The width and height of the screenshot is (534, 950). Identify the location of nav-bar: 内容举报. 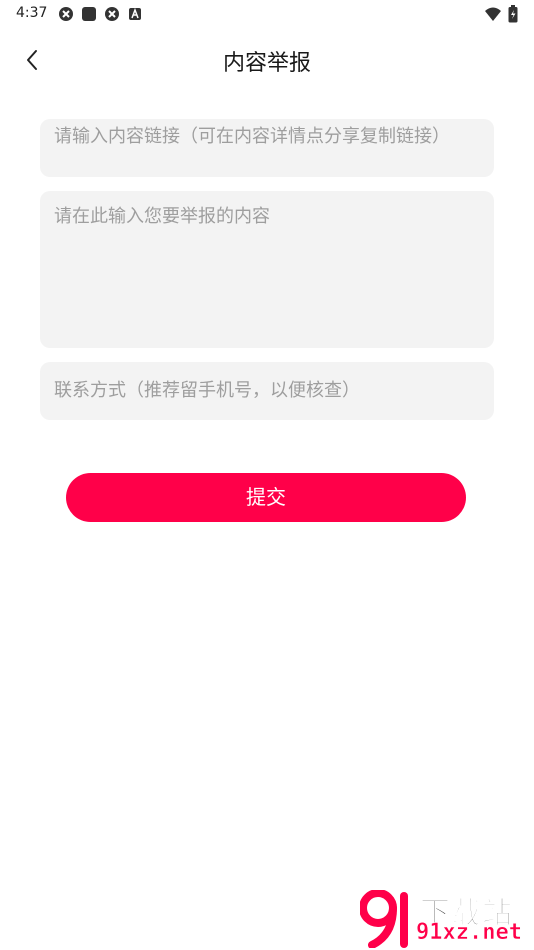
(267, 60).